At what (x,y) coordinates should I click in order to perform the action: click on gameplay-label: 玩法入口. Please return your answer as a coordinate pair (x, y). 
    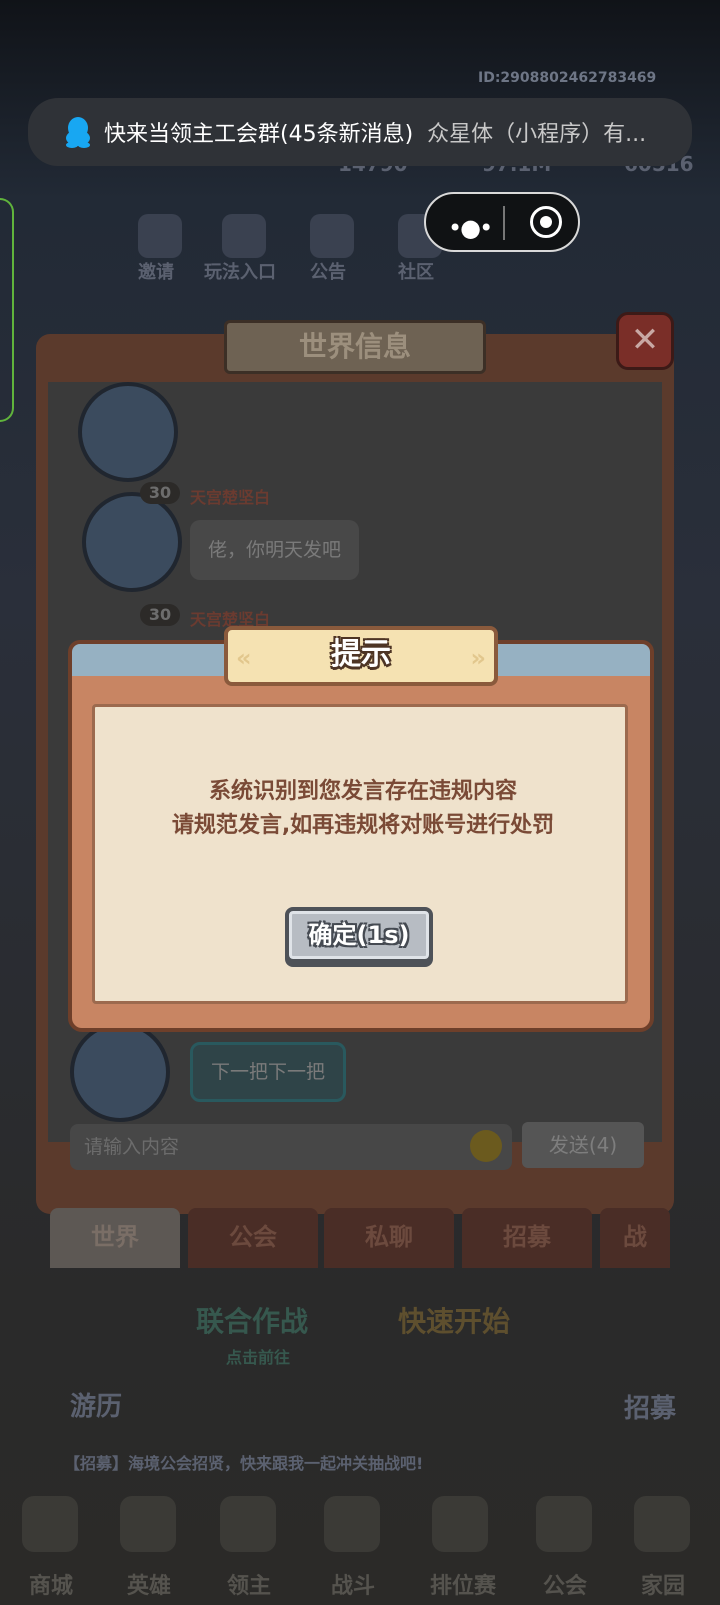
    Looking at the image, I should click on (240, 272).